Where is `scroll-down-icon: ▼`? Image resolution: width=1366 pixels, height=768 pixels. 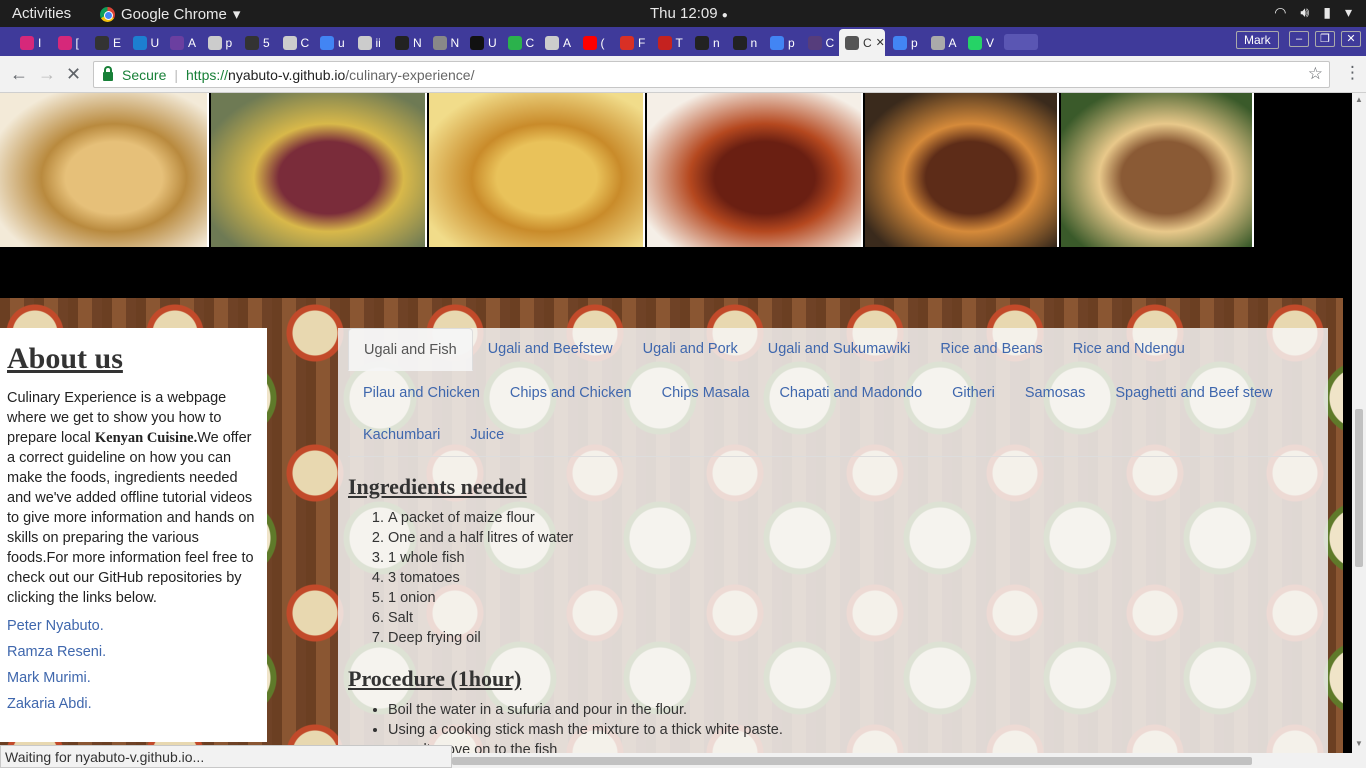
scroll-down-icon: ▼ is located at coordinates (1359, 743).